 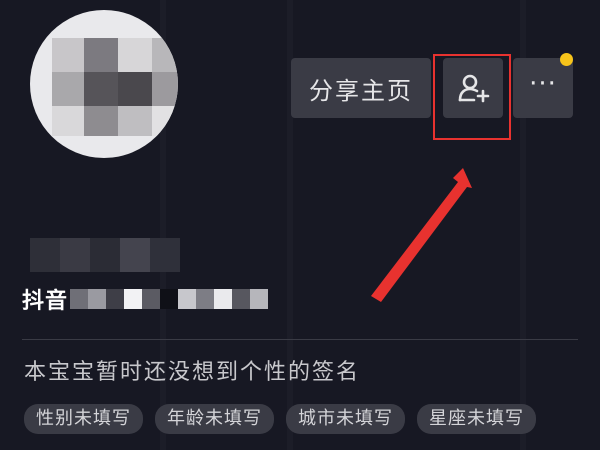 I want to click on tag-age: 年龄未填写, so click(x=214, y=419).